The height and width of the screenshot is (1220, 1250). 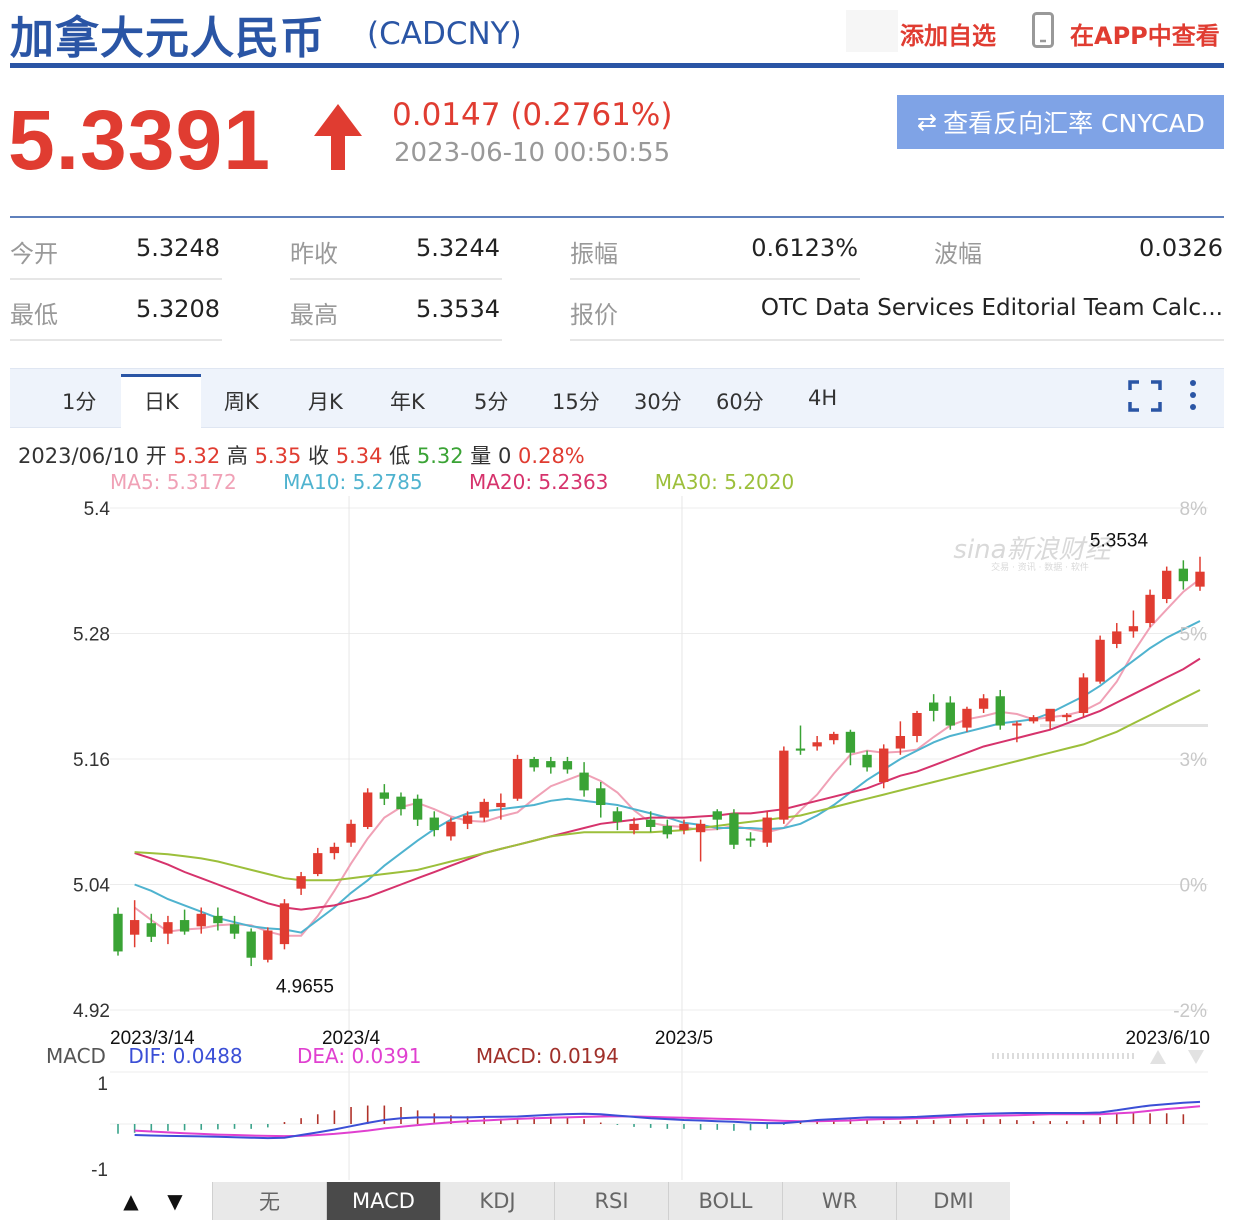 I want to click on high-value: 5.35, so click(x=278, y=456).